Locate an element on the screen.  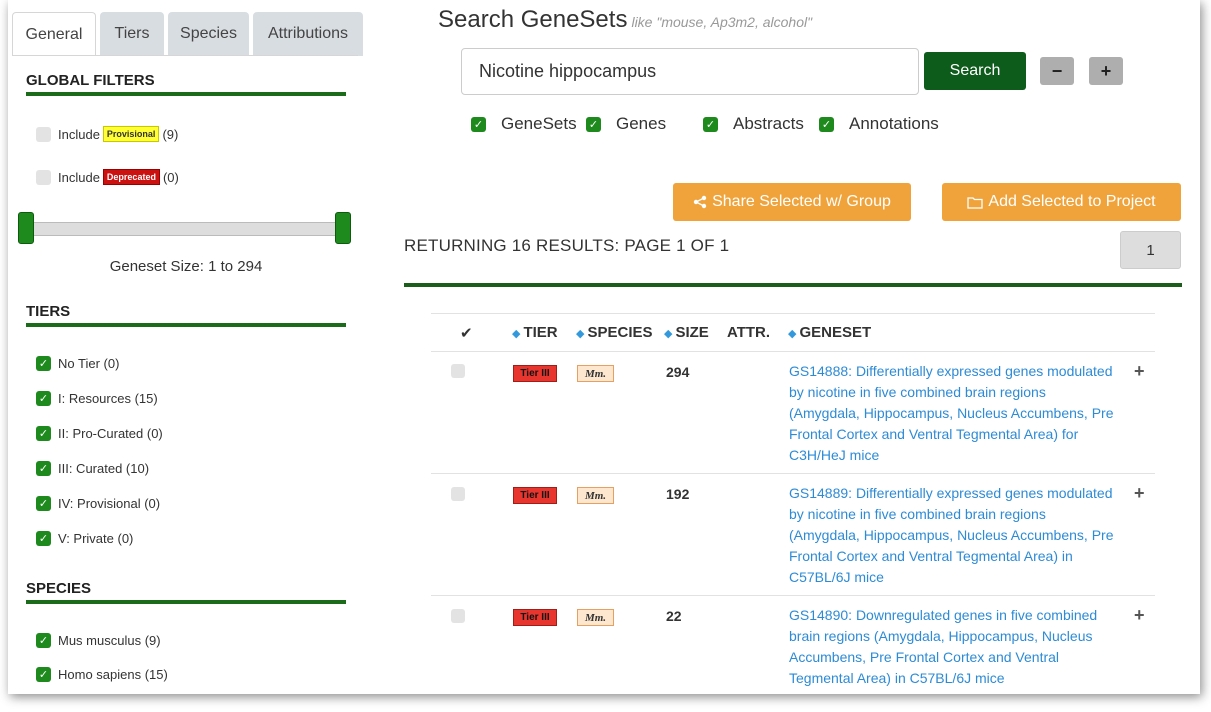
results-summary: RETURNING 16 RESULTS: PAGE 1 OF 1 is located at coordinates (567, 245).